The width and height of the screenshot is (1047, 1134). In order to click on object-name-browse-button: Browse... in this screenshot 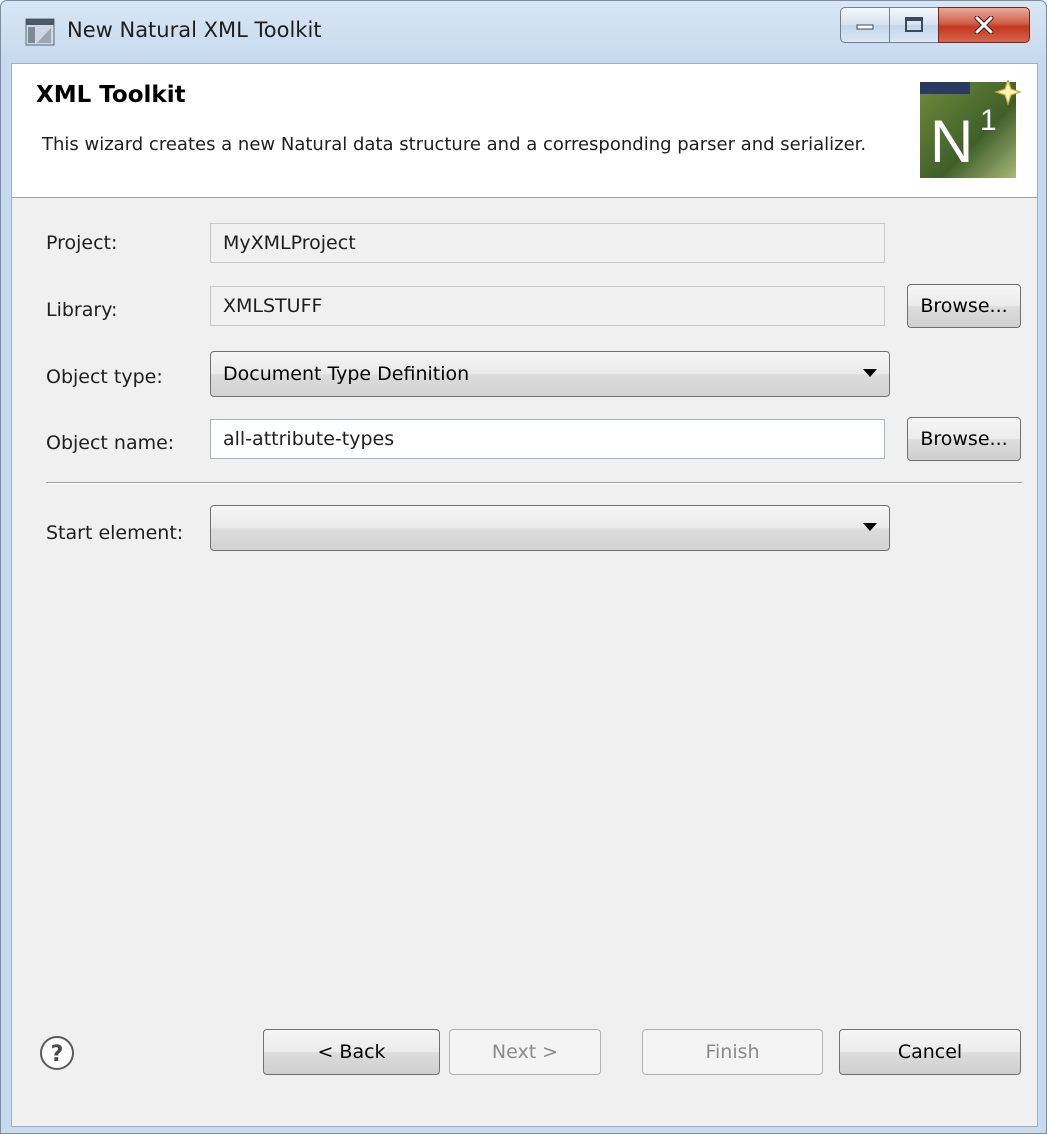, I will do `click(964, 439)`.